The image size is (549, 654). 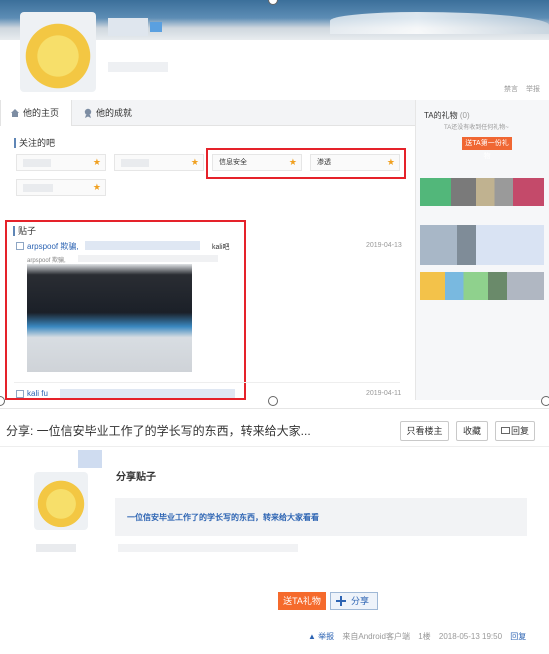 What do you see at coordinates (46, 261) in the screenshot?
I see `post-snippet: arpspoof 欺骗,` at bounding box center [46, 261].